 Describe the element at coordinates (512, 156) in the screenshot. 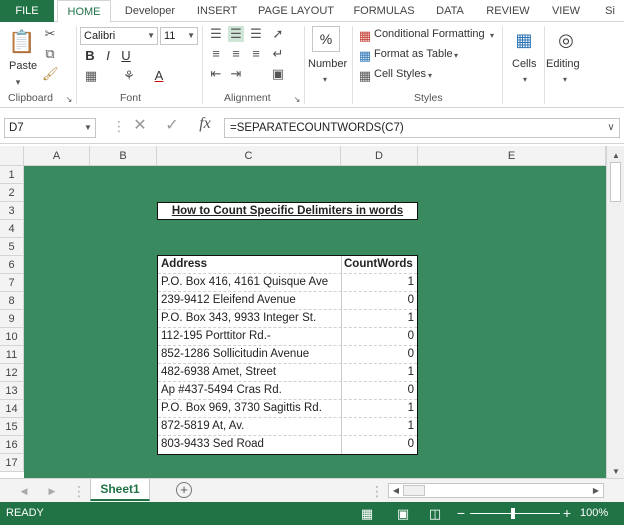

I see `column-header-e: E` at that location.